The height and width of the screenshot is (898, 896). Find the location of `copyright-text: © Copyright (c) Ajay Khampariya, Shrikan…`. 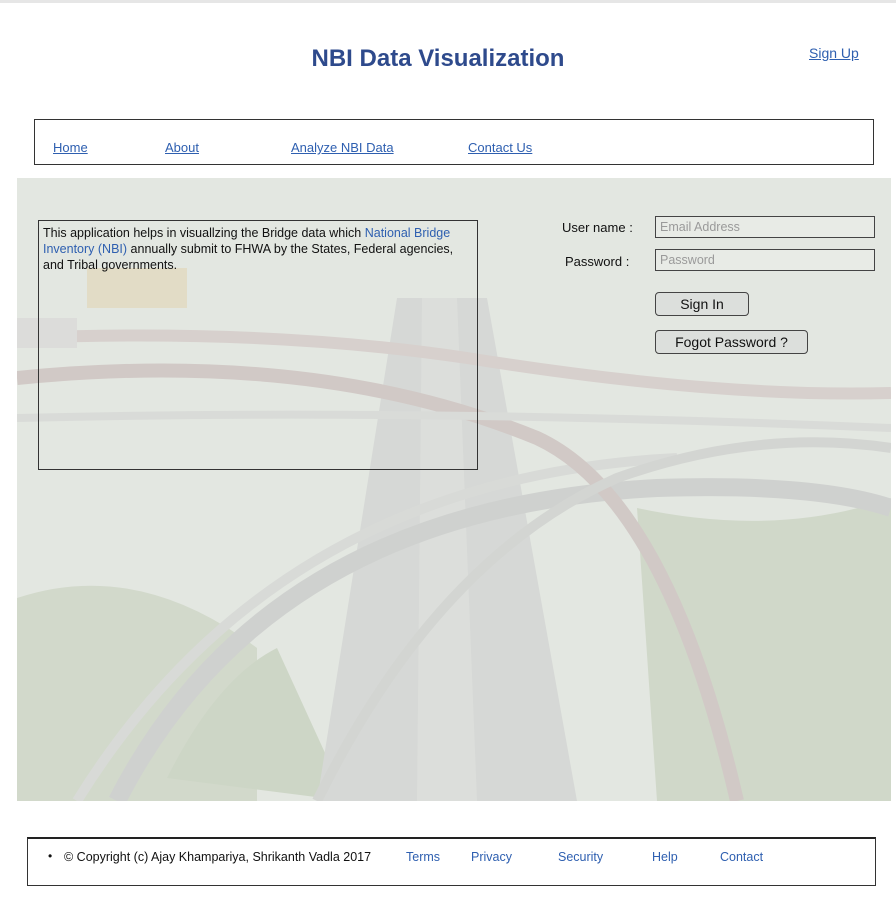

copyright-text: © Copyright (c) Ajay Khampariya, Shrikan… is located at coordinates (218, 857).